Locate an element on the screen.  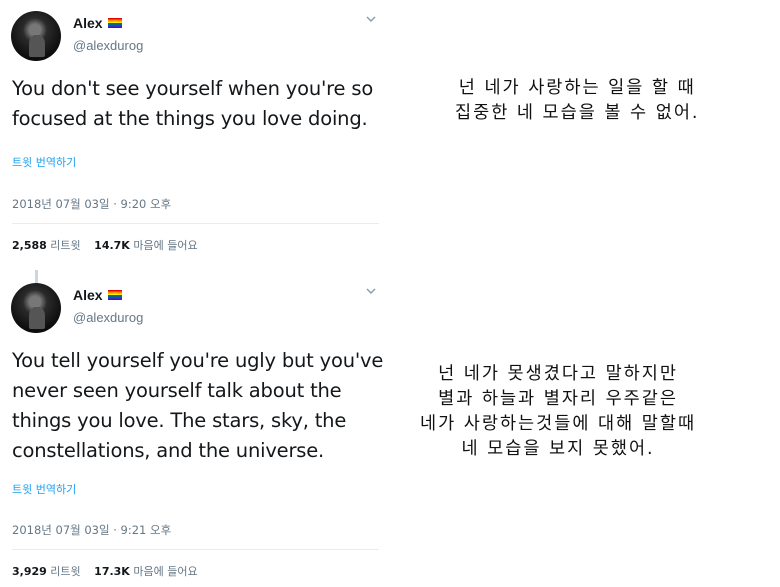
retweet-count: 2,588 is located at coordinates (29, 245).